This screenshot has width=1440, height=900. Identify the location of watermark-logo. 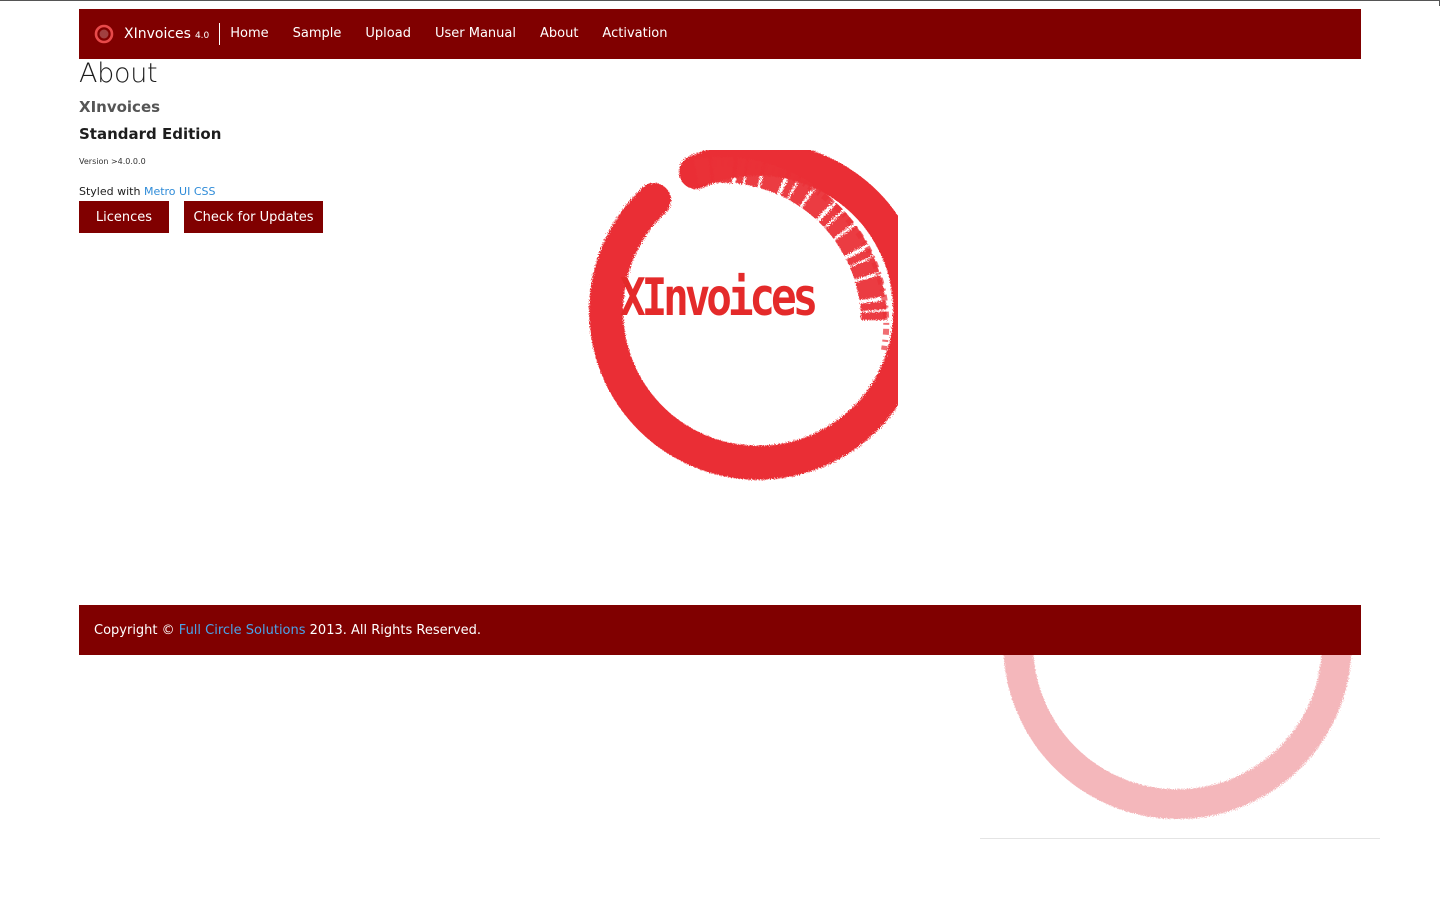
(1177, 742).